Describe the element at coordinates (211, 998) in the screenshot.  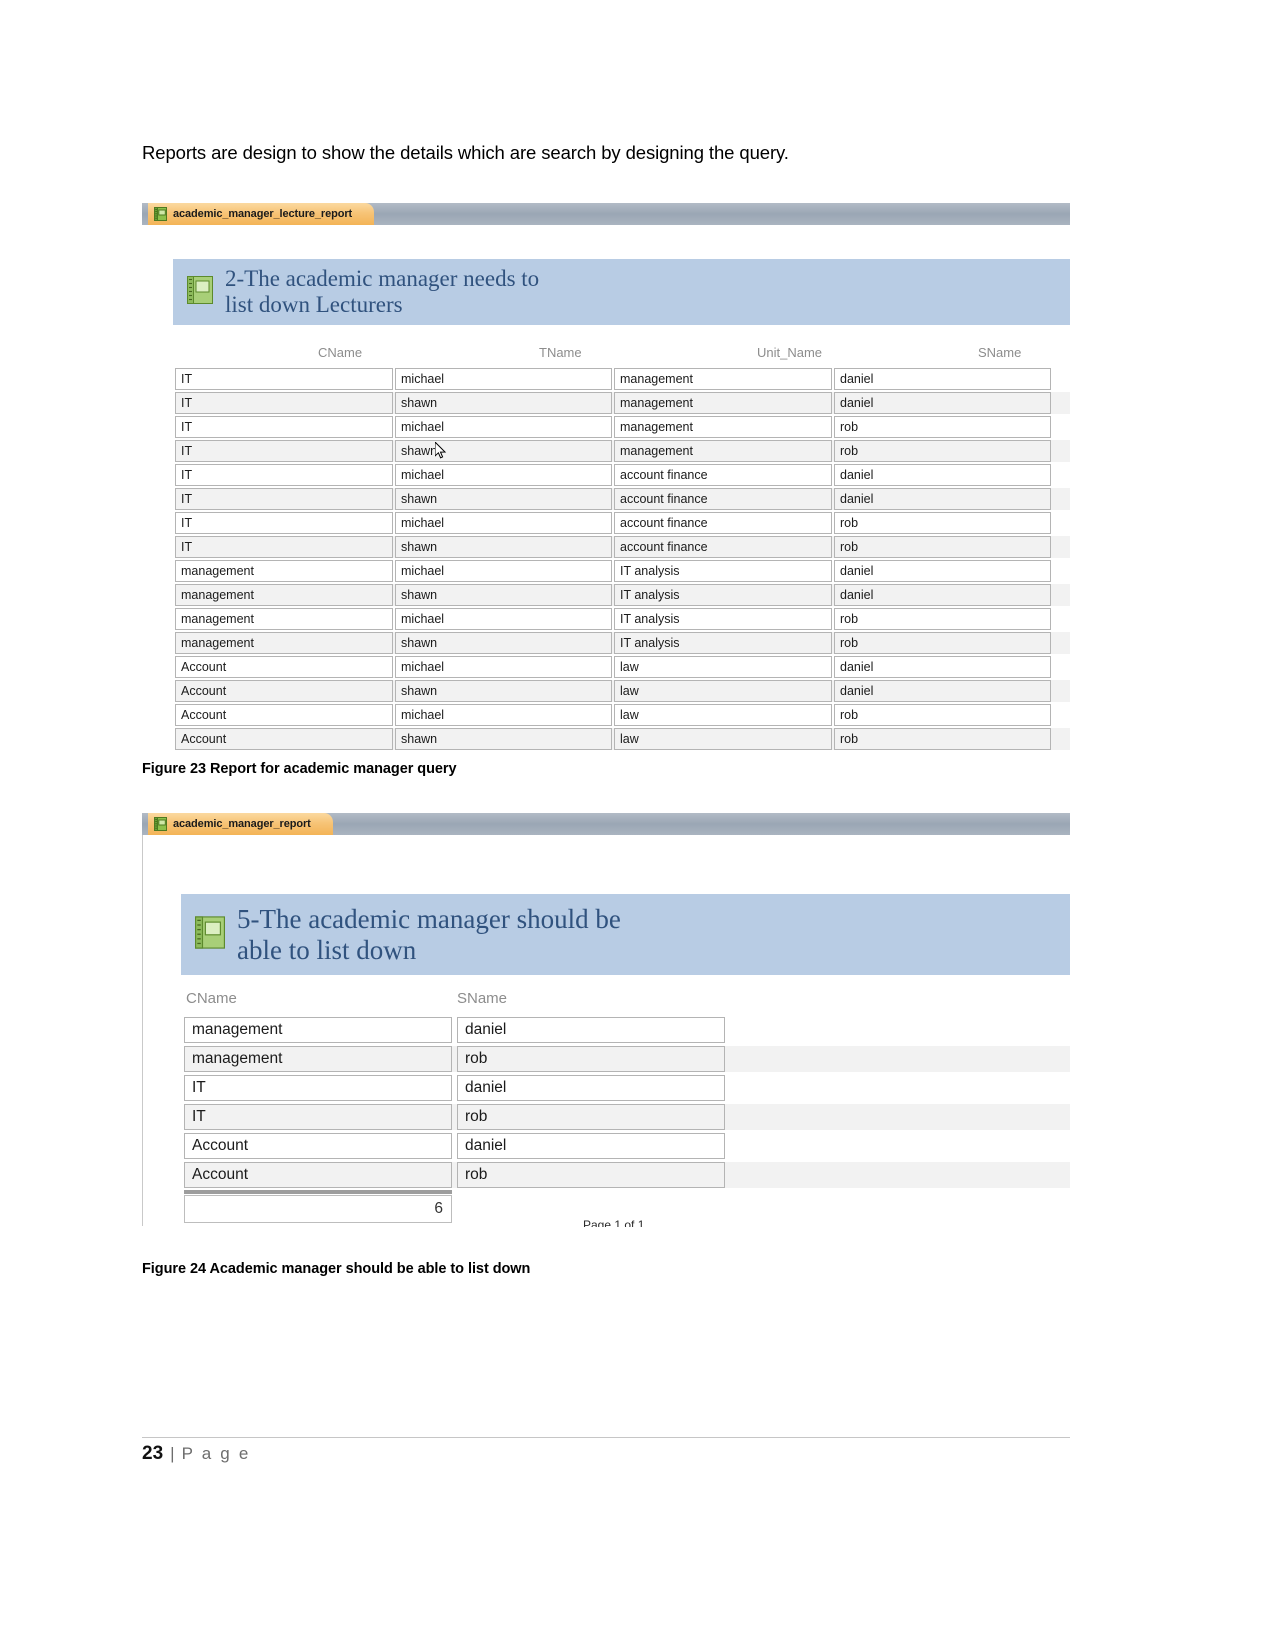
I see `report2-col-header-cname: CName` at that location.